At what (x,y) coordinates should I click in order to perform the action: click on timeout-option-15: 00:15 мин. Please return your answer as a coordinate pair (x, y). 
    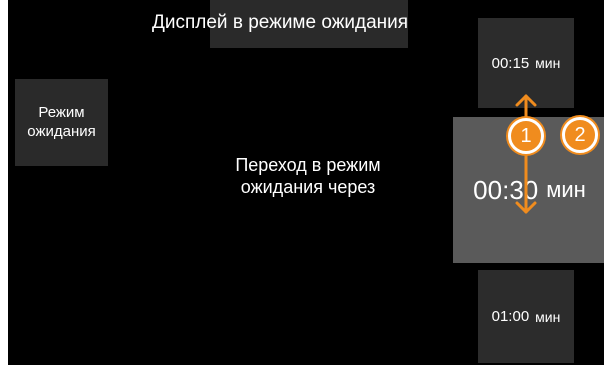
    Looking at the image, I should click on (526, 63).